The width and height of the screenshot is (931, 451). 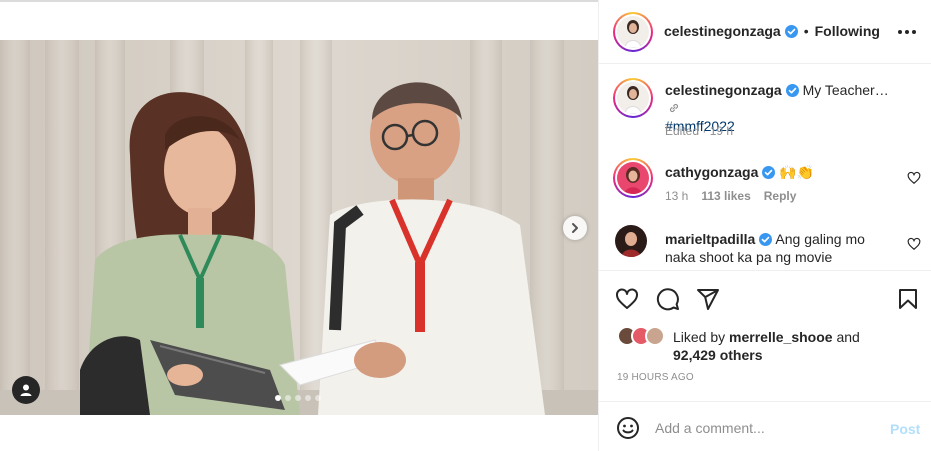 I want to click on following-button: Following, so click(x=847, y=31).